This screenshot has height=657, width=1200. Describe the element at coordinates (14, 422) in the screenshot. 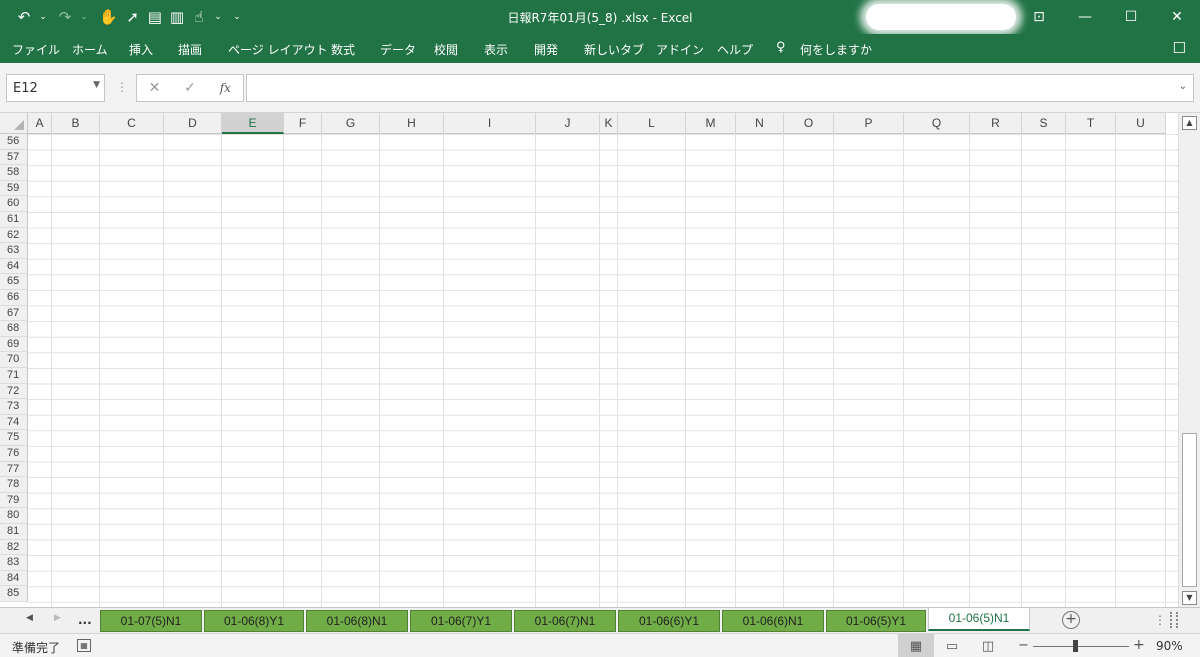

I see `row-header: 74` at that location.